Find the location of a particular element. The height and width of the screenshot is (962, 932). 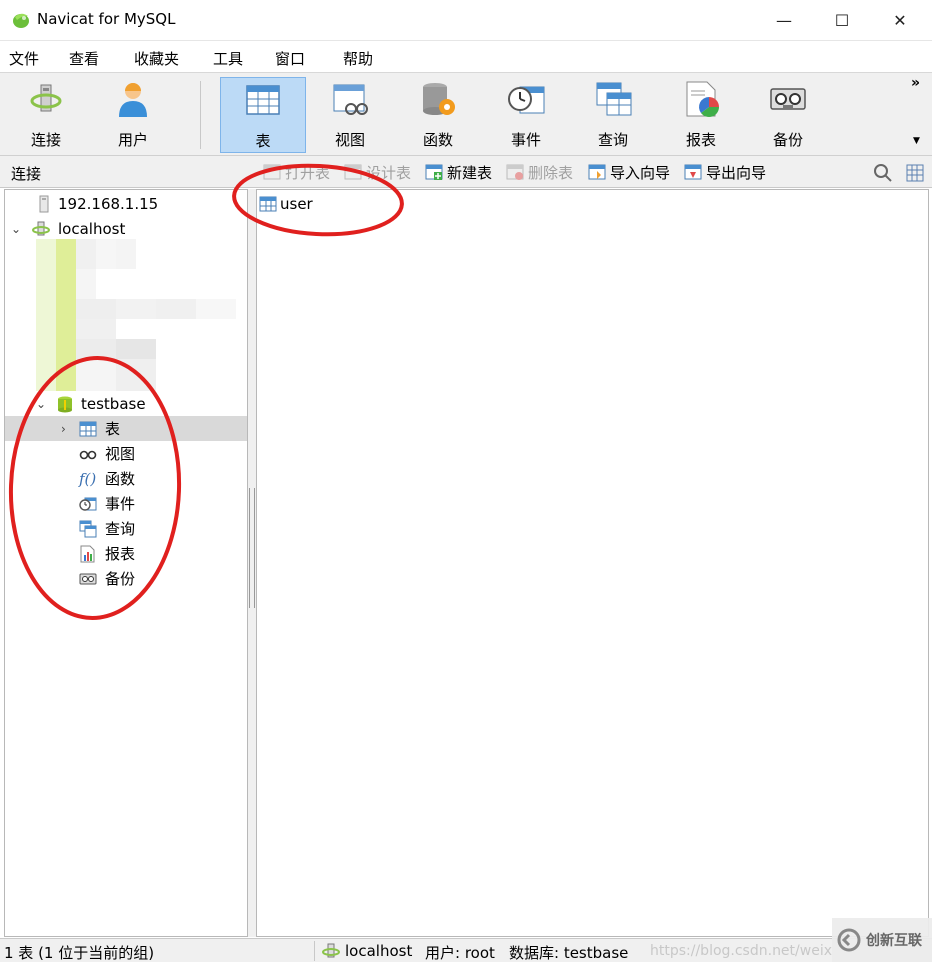

tree-item-label: 查询 is located at coordinates (120, 529).